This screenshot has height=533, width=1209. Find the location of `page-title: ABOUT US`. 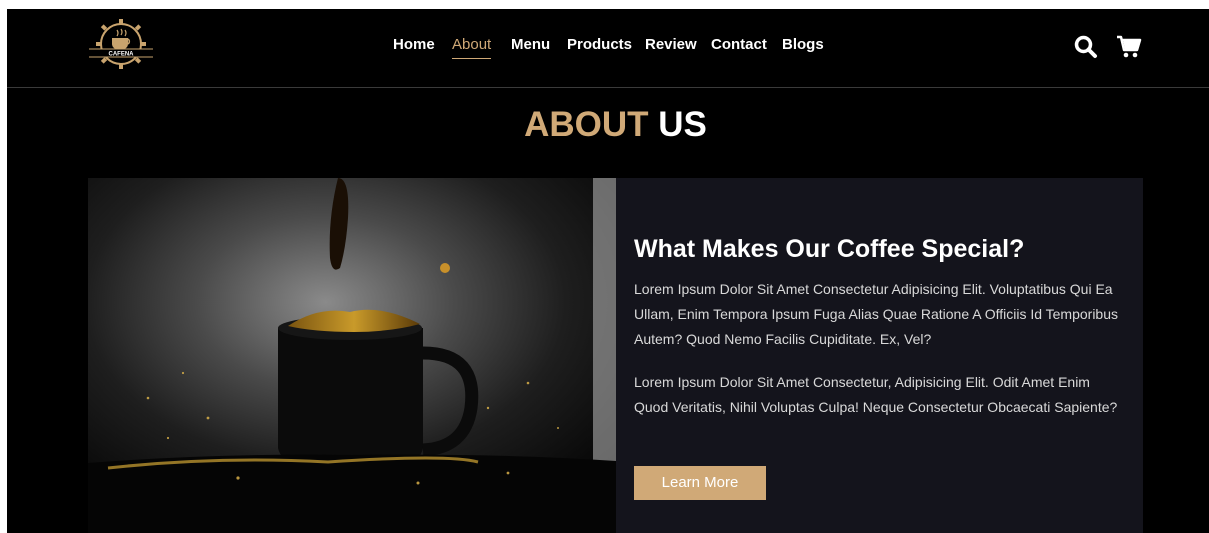

page-title: ABOUT US is located at coordinates (608, 125).